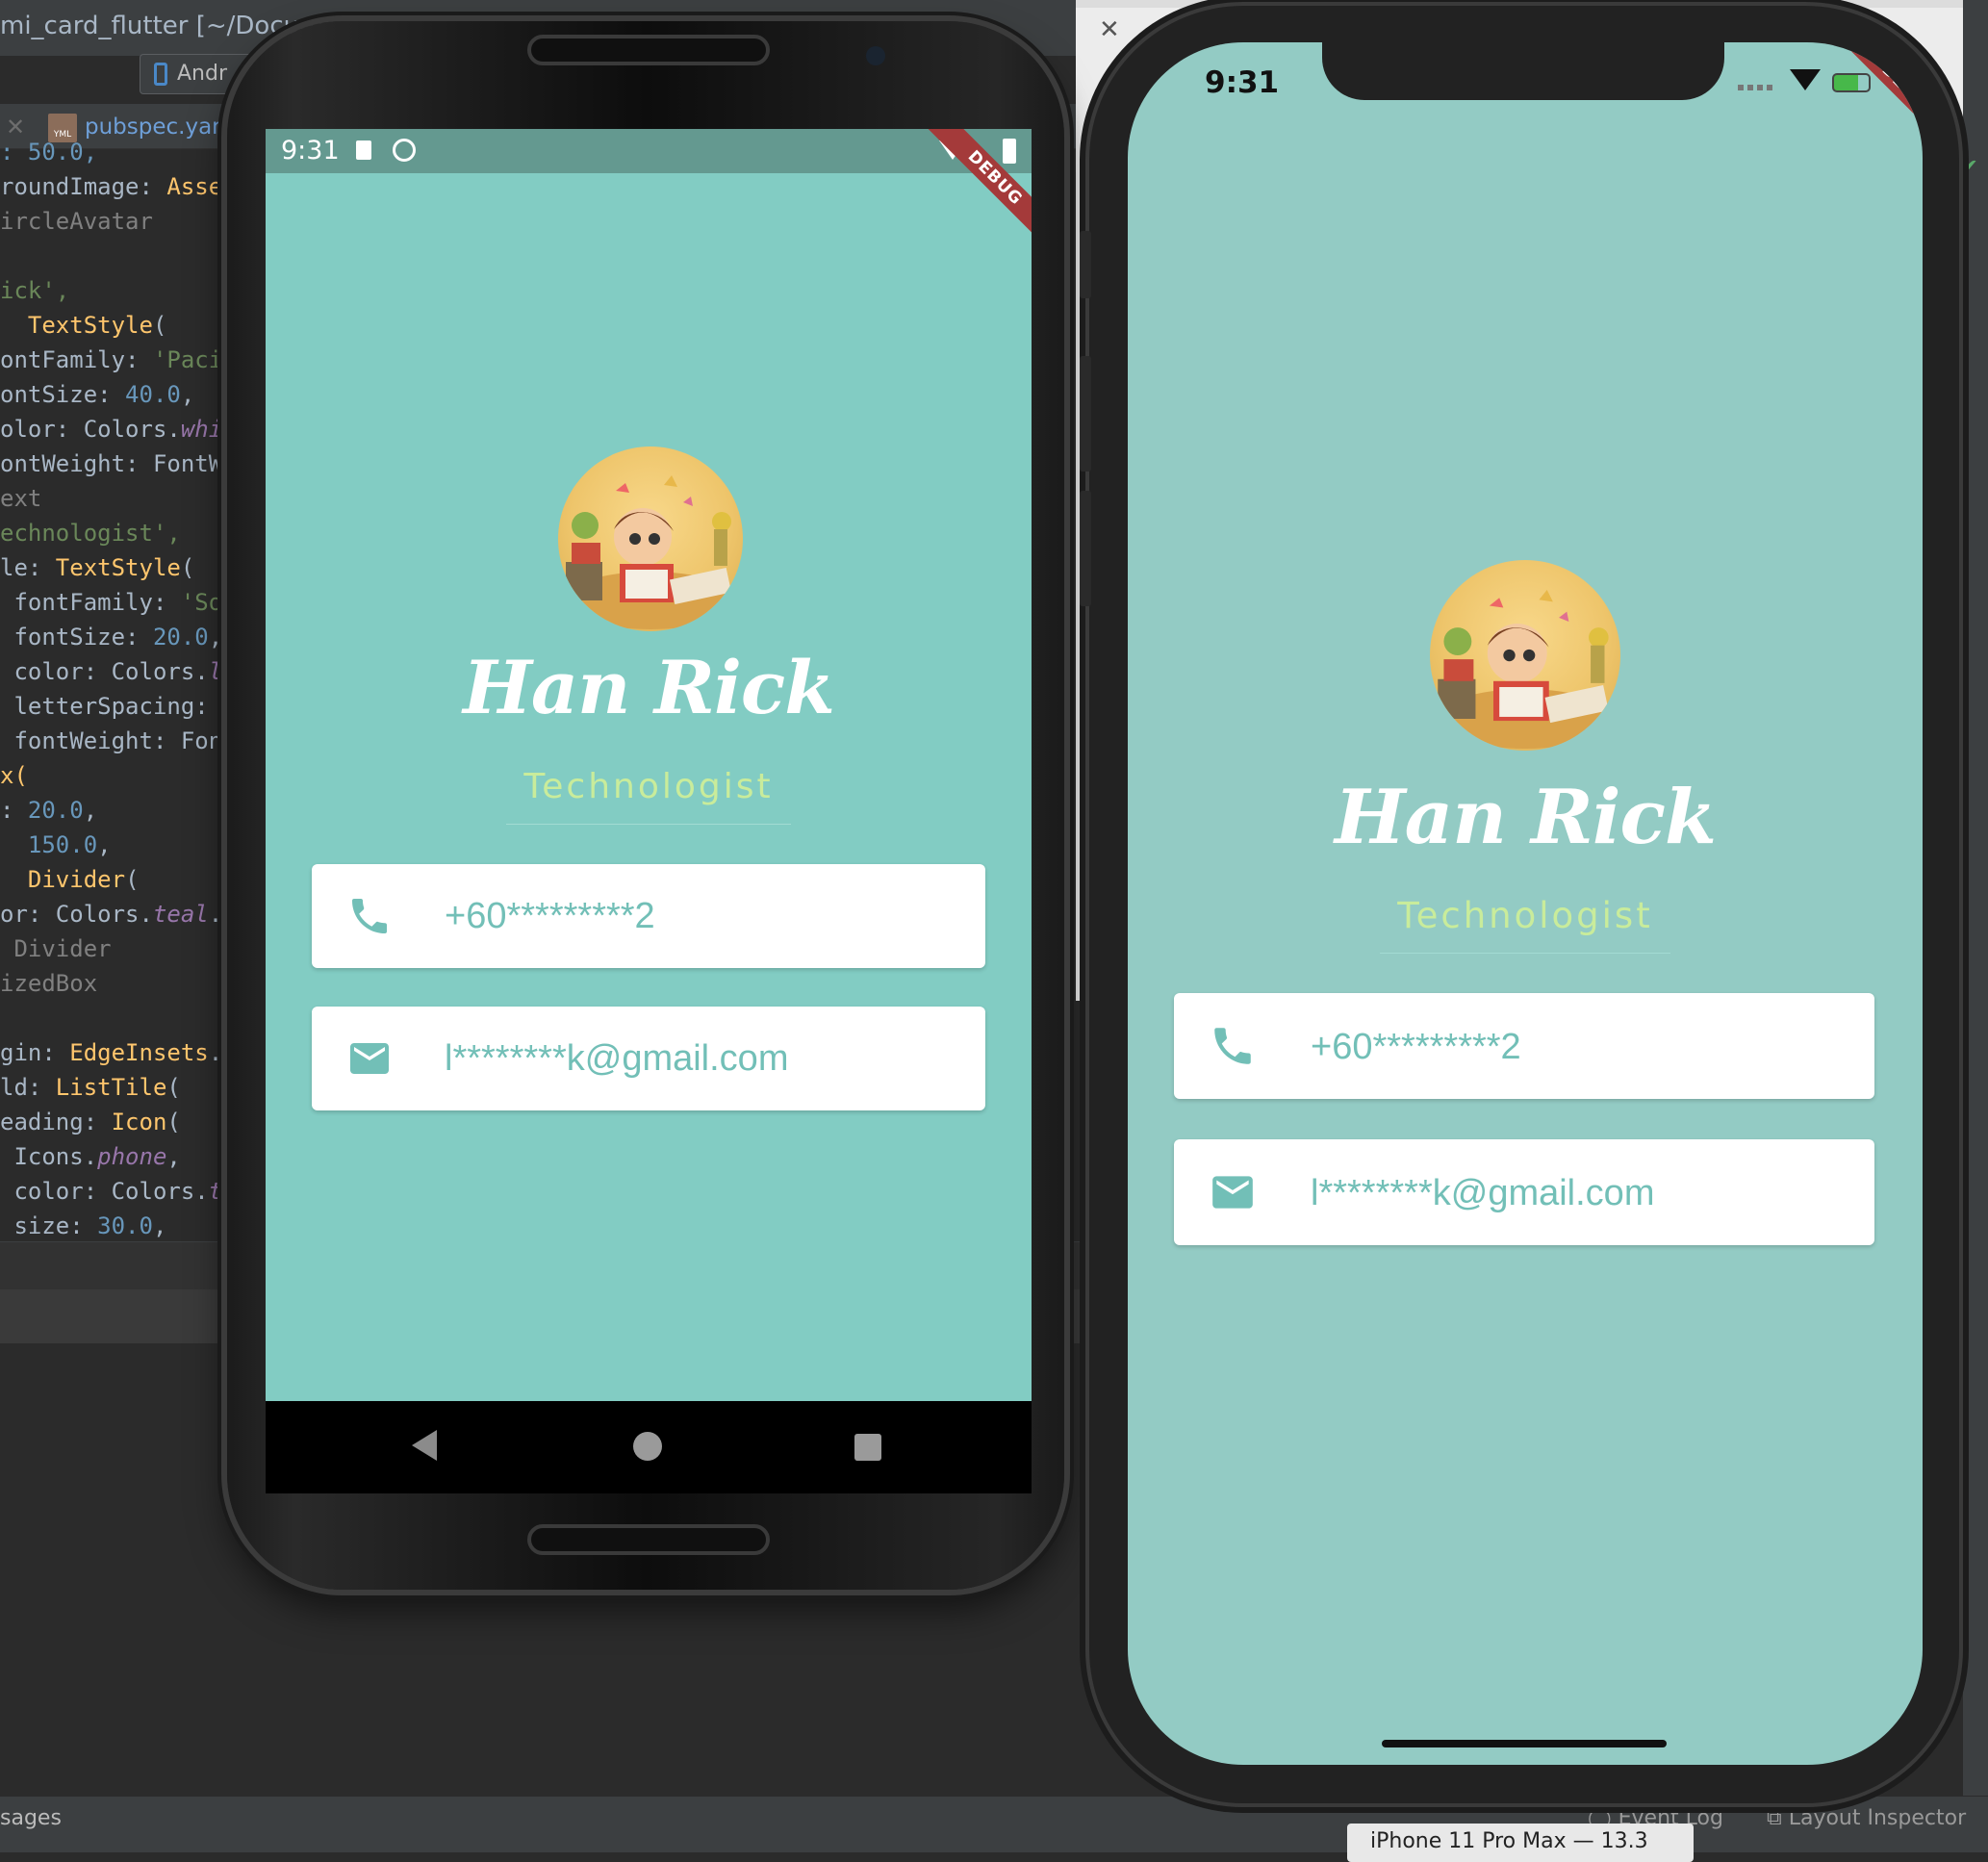  Describe the element at coordinates (111, 1087) in the screenshot. I see `code-token: ListTile` at that location.